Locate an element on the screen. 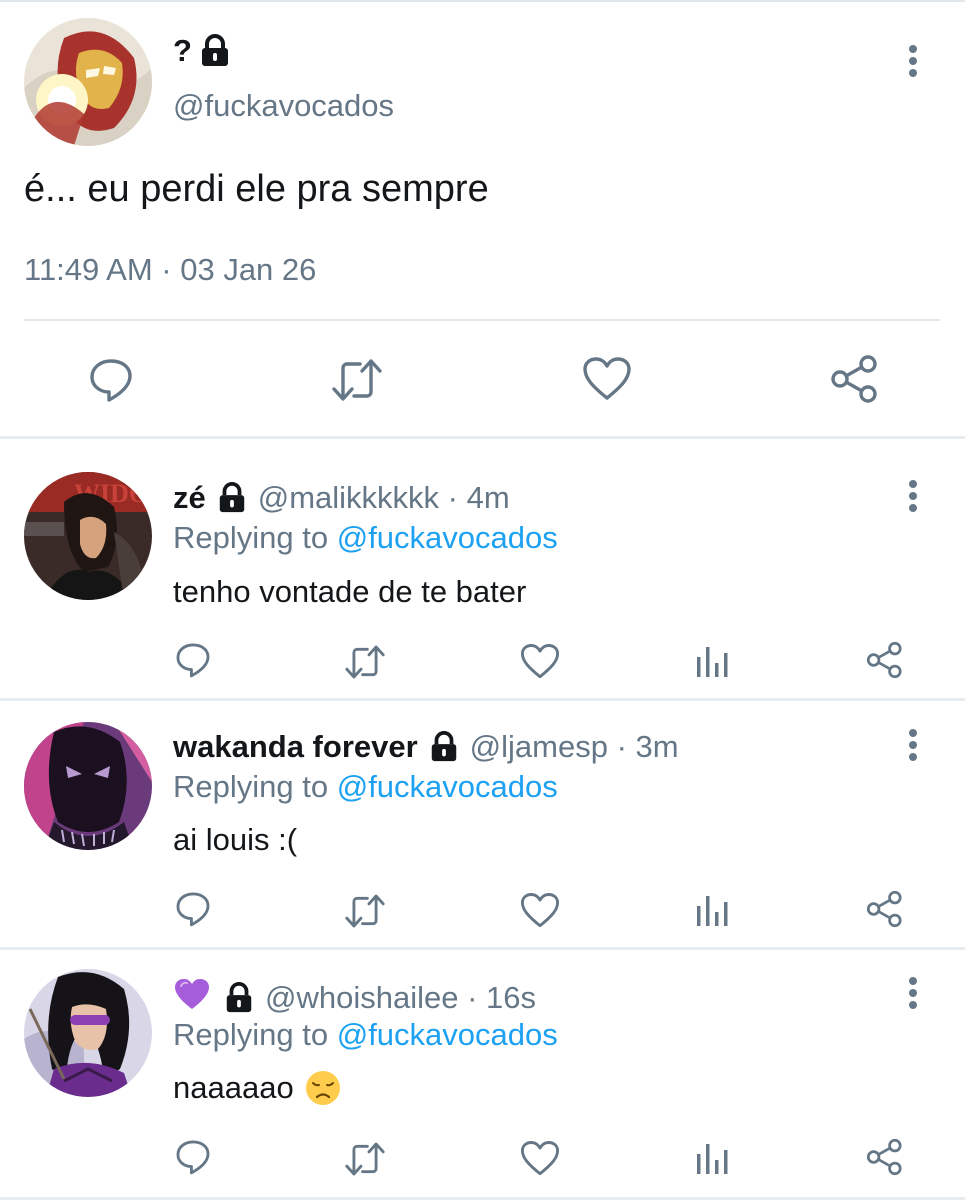 Image resolution: width=965 pixels, height=1200 pixels. tweet-text: tenho vontade de te bater is located at coordinates (350, 591).